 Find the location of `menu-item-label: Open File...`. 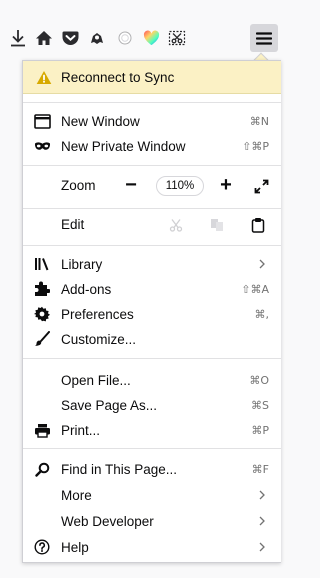

menu-item-label: Open File... is located at coordinates (96, 380).